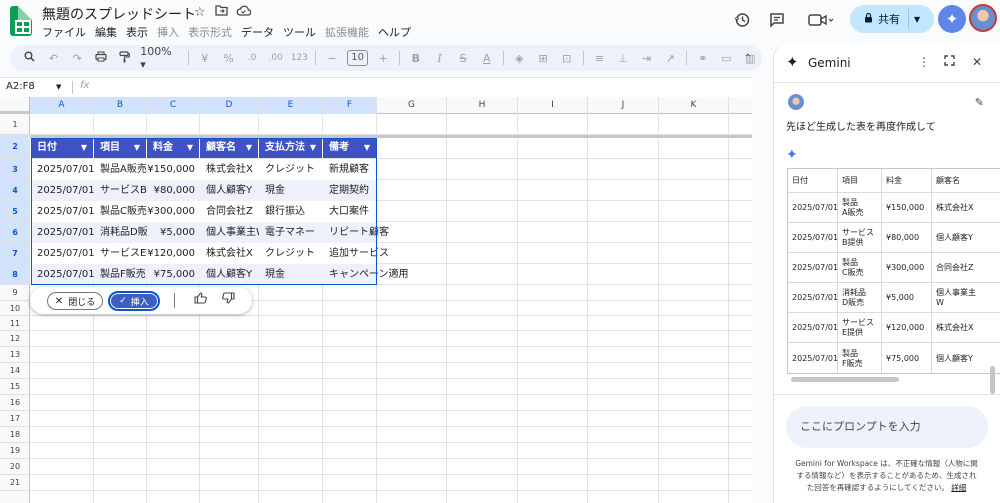 Image resolution: width=1000 pixels, height=503 pixels. I want to click on table-header-cell: 備考 ▼, so click(350, 148).